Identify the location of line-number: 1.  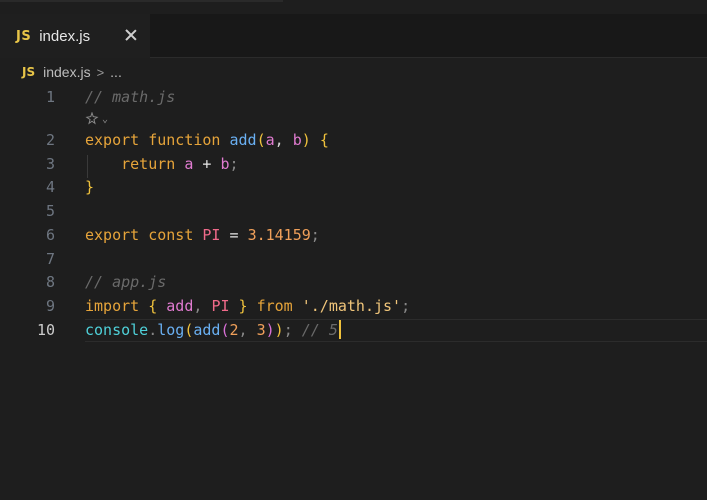
(50, 97).